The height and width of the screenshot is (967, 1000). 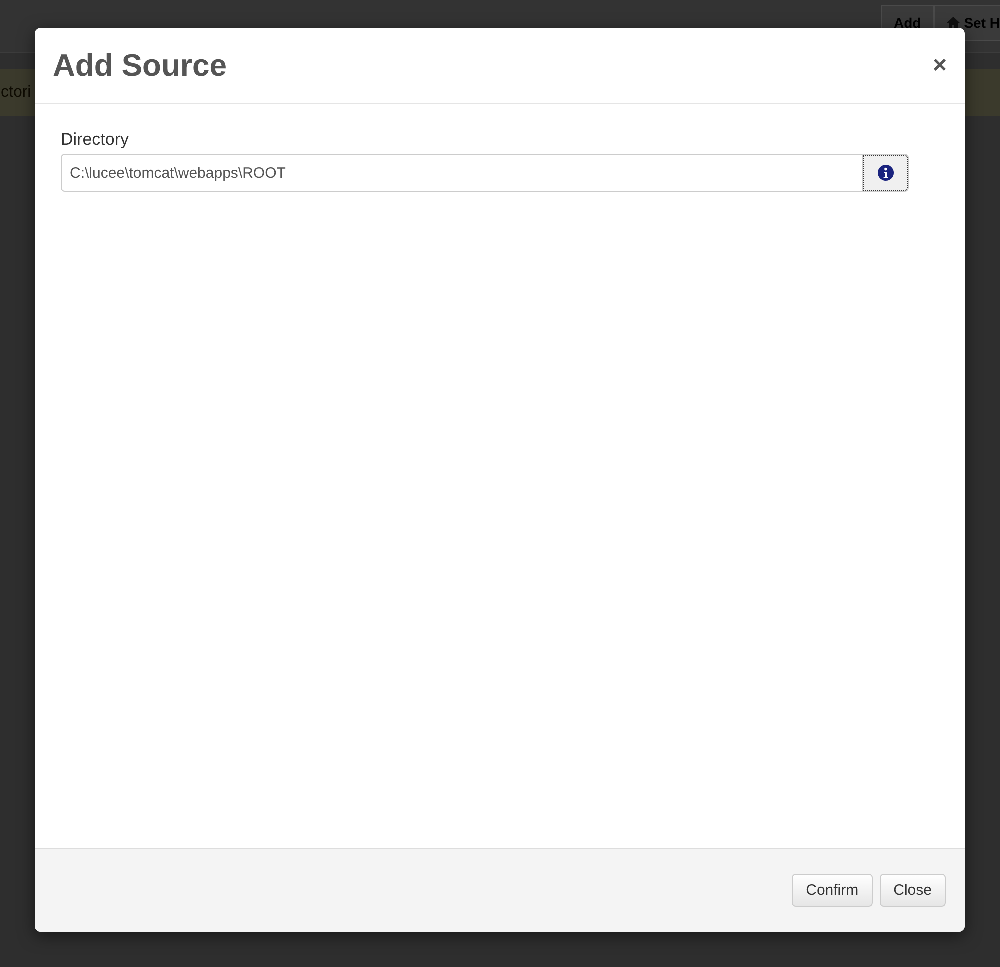 What do you see at coordinates (95, 140) in the screenshot?
I see `field-label: Directory` at bounding box center [95, 140].